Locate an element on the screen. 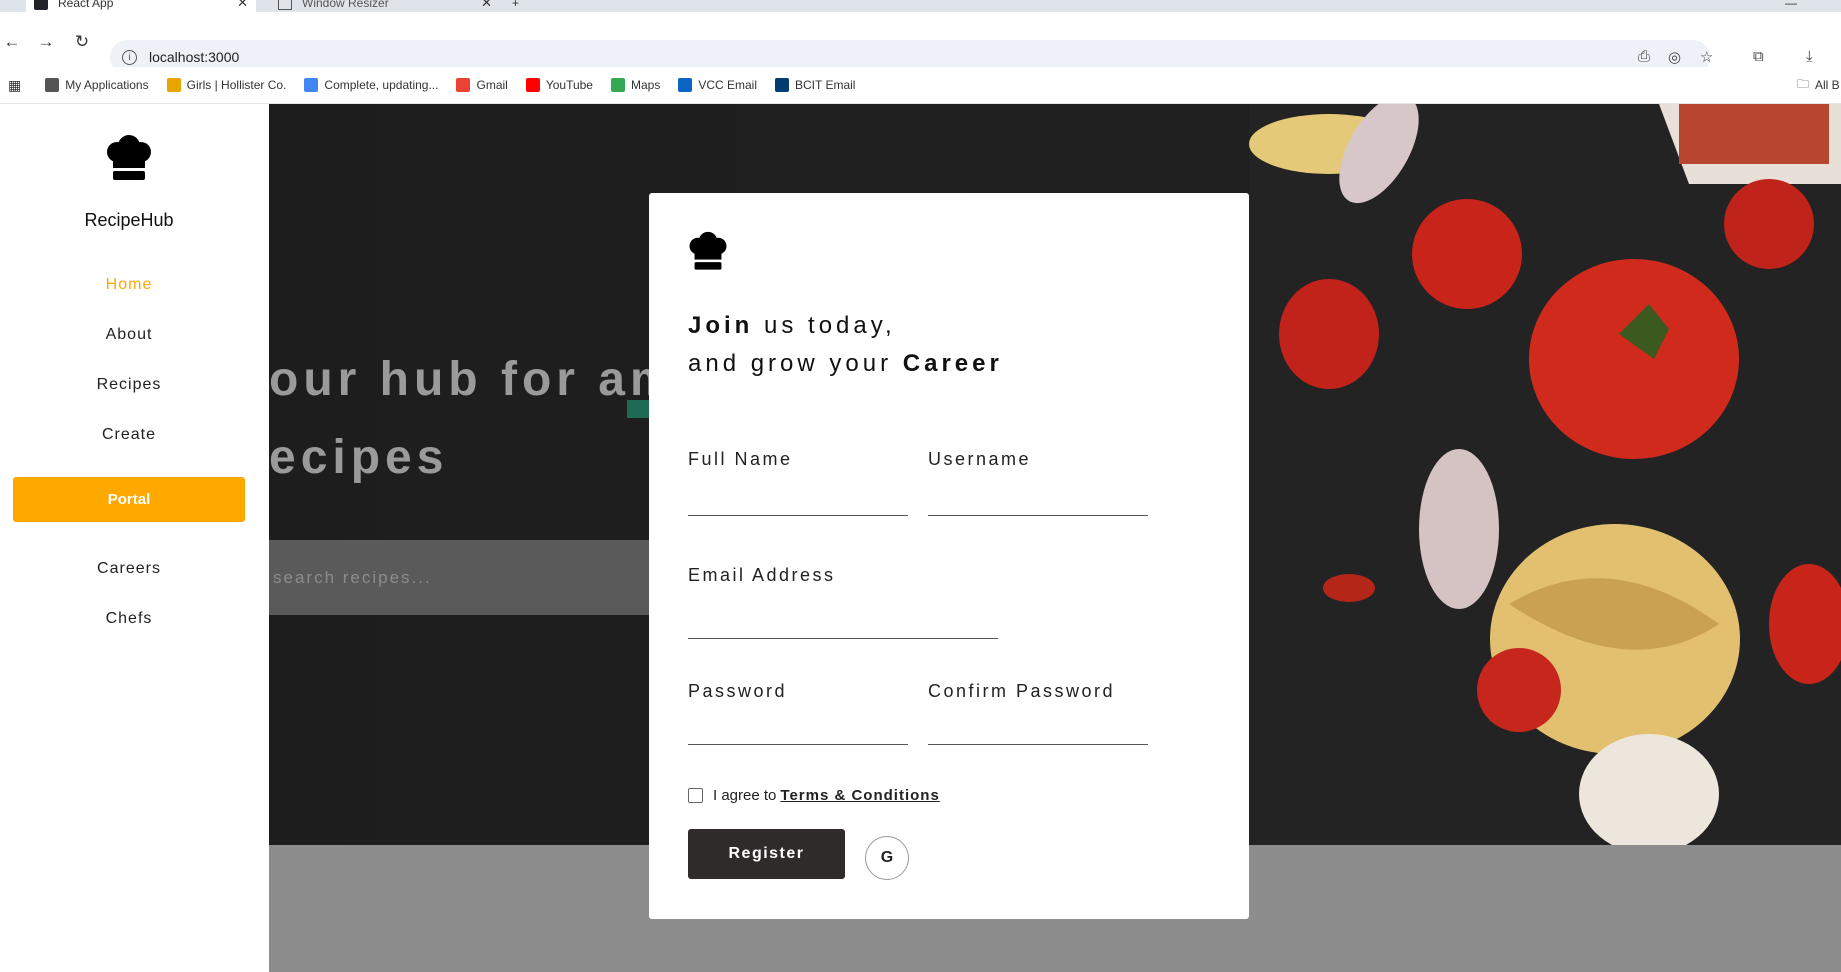 The height and width of the screenshot is (972, 1841). confirm-password-input is located at coordinates (1038, 731).